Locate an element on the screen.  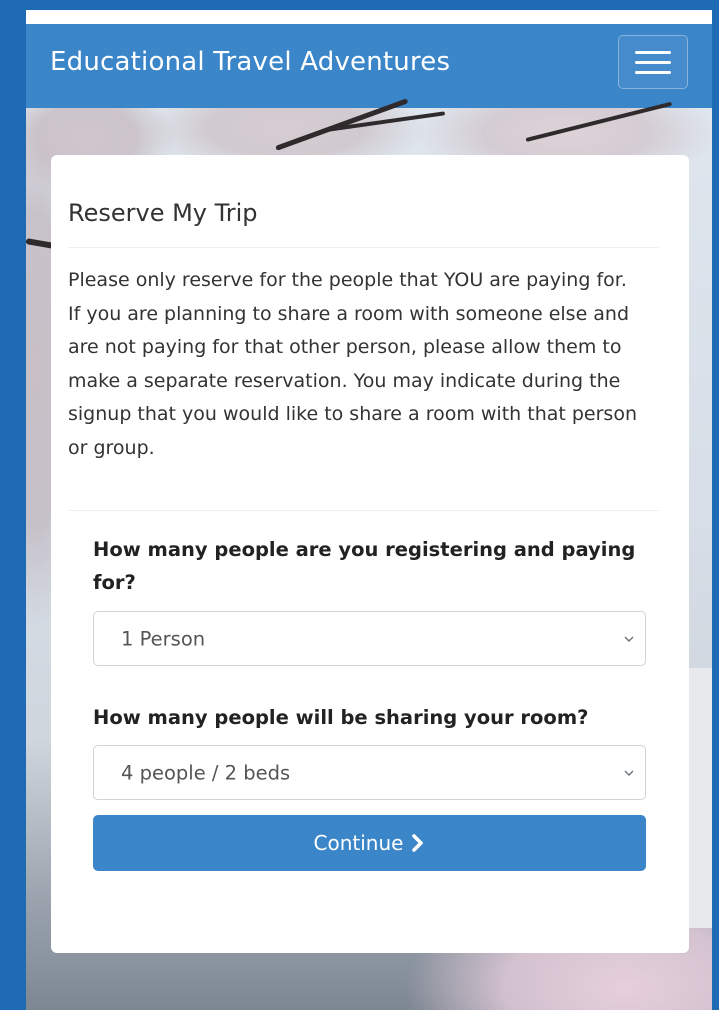
branch-decoration is located at coordinates (599, 121).